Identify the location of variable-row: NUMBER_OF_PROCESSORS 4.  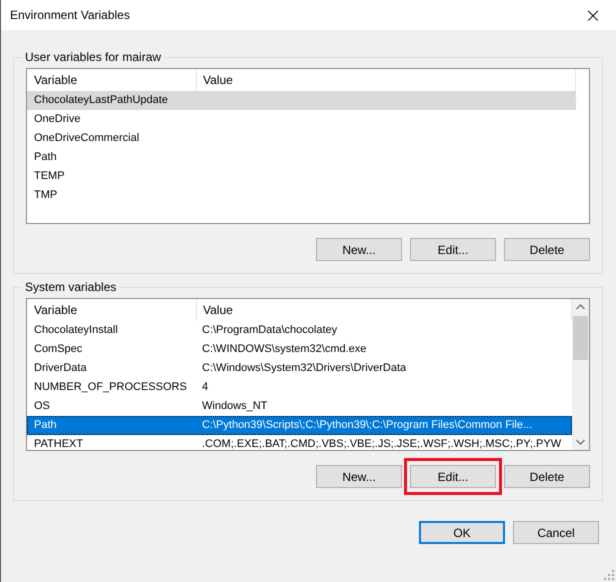
(299, 387).